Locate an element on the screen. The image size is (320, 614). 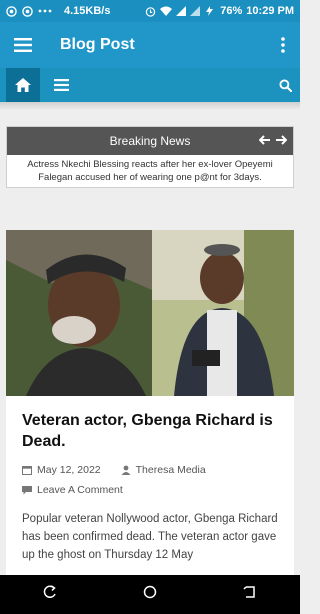
recent-apps-icon is located at coordinates (49, 591).